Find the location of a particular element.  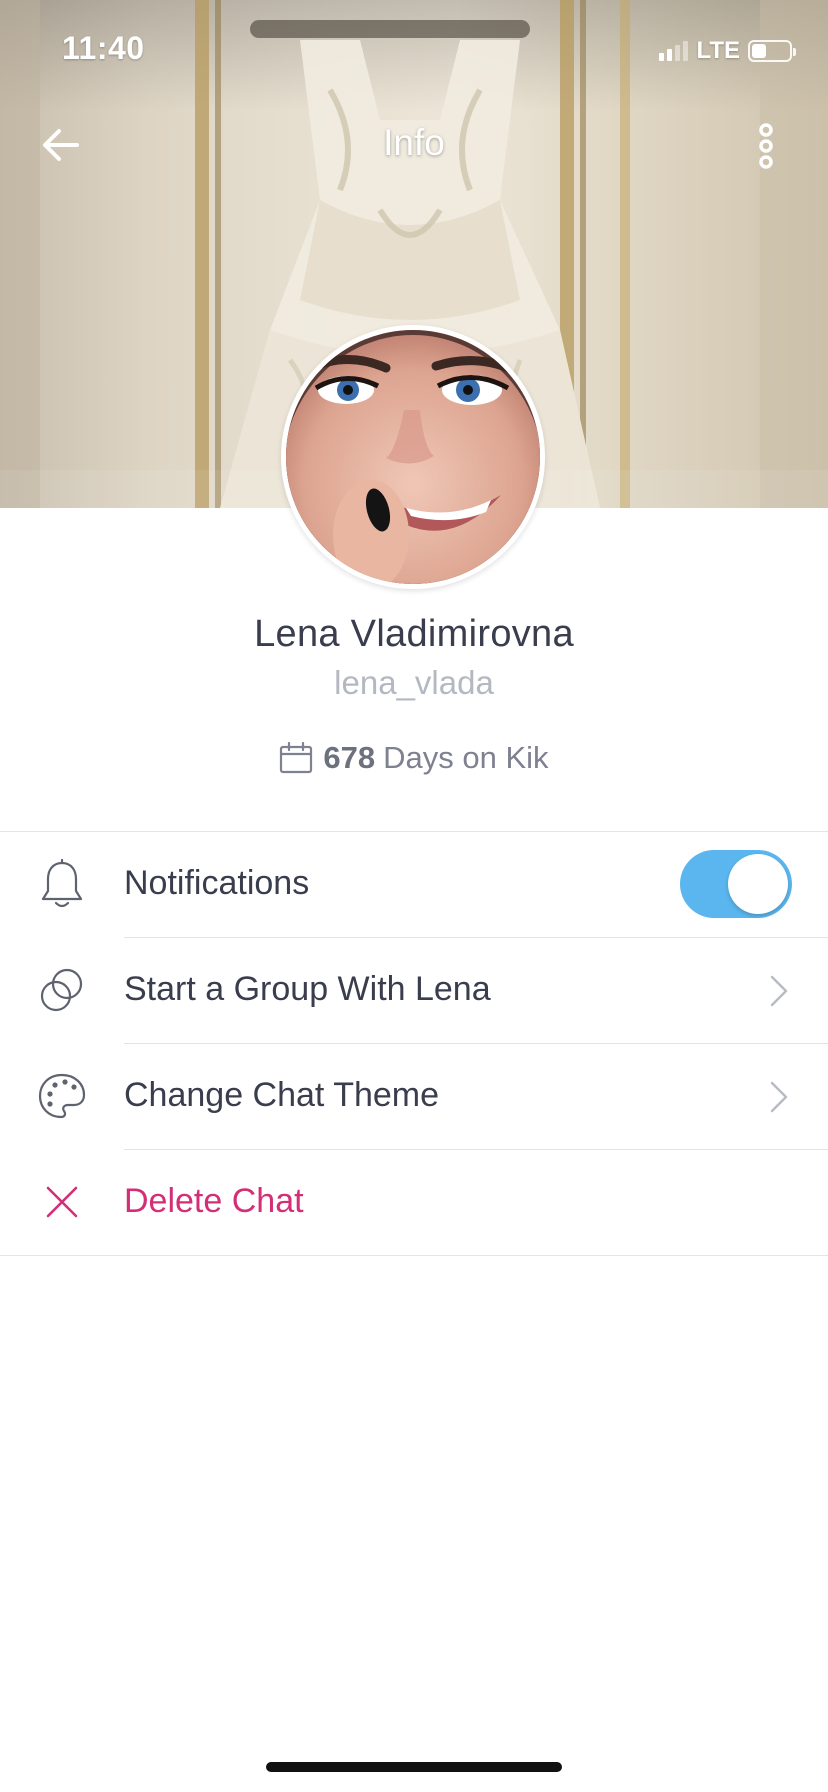

notifications-toggle is located at coordinates (736, 884).